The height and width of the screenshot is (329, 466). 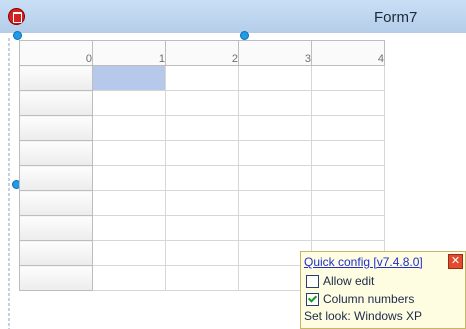 What do you see at coordinates (233, 17) in the screenshot?
I see `title-bar: Form7` at bounding box center [233, 17].